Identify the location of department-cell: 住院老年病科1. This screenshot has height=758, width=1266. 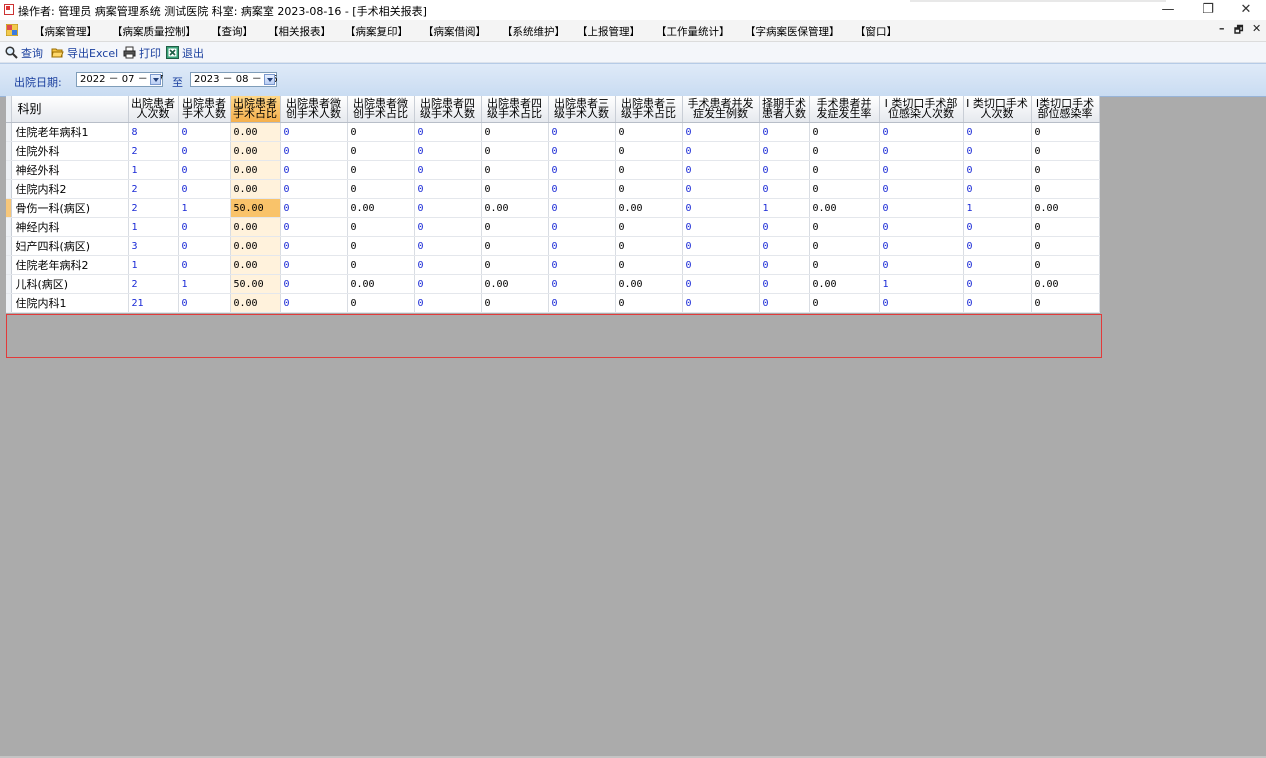
(70, 132).